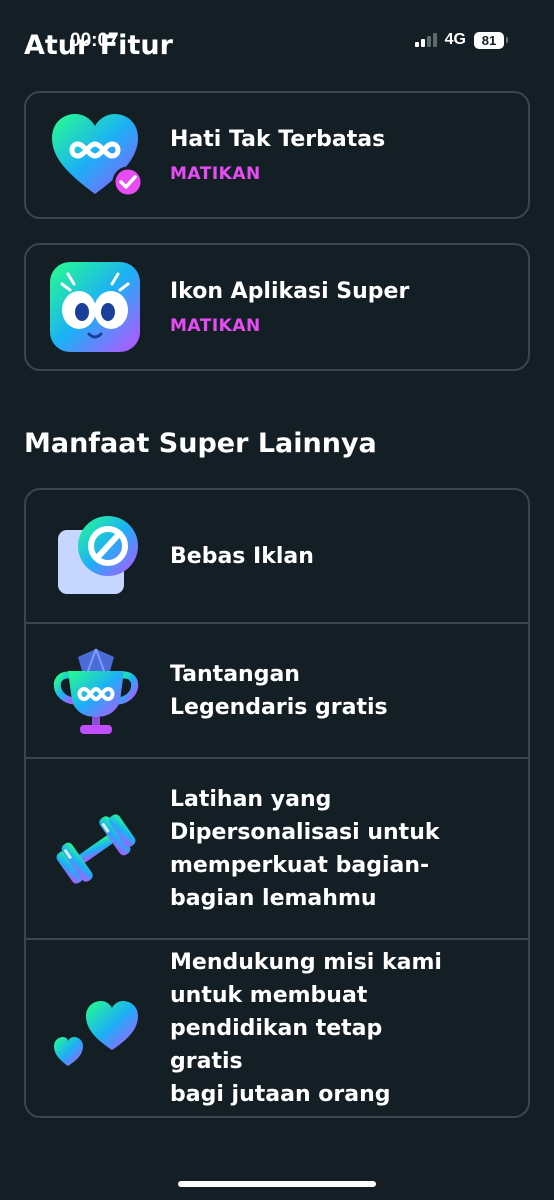 The image size is (554, 1200). I want to click on feature-name: Ikon Aplikasi Super, so click(290, 291).